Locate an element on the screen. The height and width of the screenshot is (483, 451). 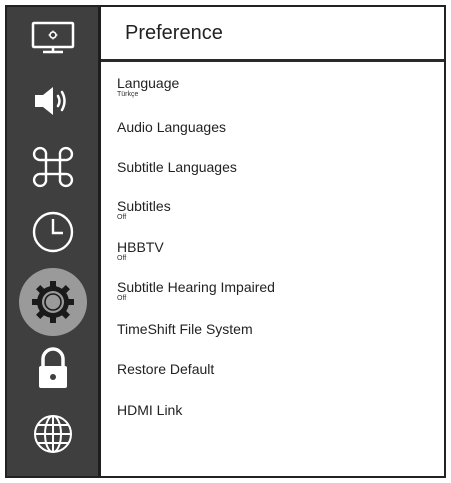
speaker-icon is located at coordinates (50, 101).